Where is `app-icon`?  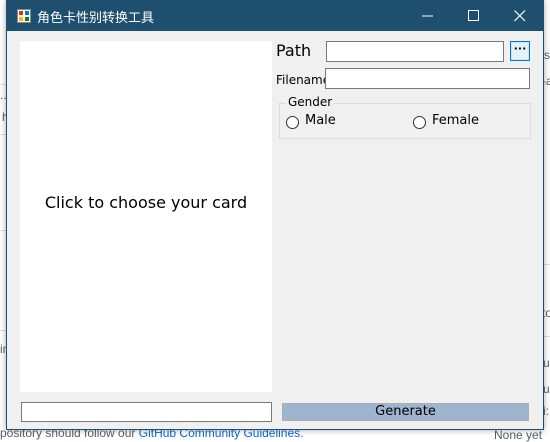 app-icon is located at coordinates (24, 16).